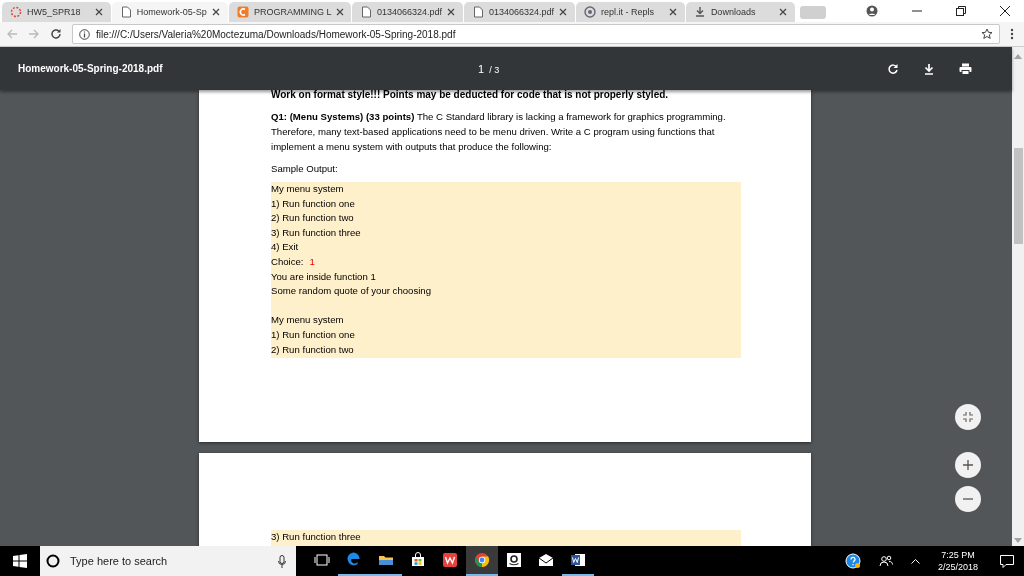  What do you see at coordinates (16, 12) in the screenshot?
I see `loading-icon` at bounding box center [16, 12].